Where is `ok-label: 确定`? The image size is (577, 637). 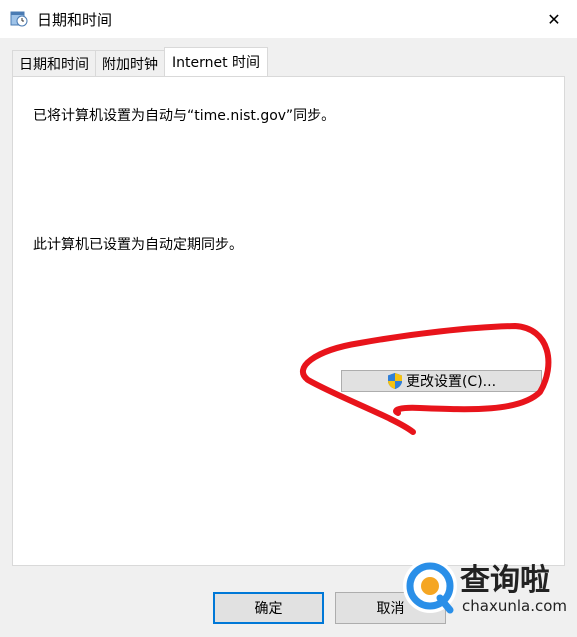
ok-label: 确定 is located at coordinates (268, 609).